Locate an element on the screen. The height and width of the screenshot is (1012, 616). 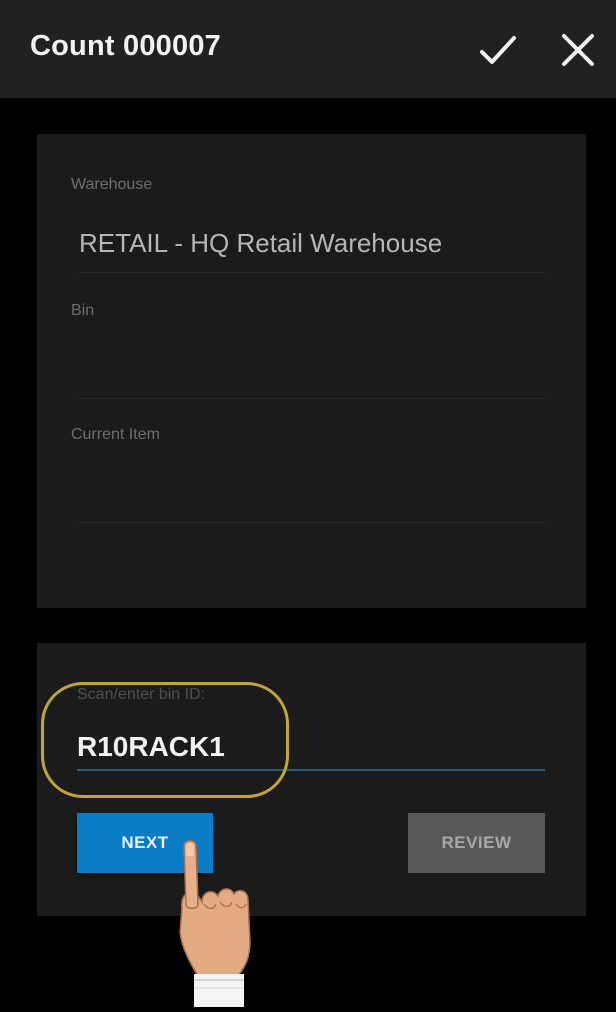
bin-label: Bin is located at coordinates (83, 310).